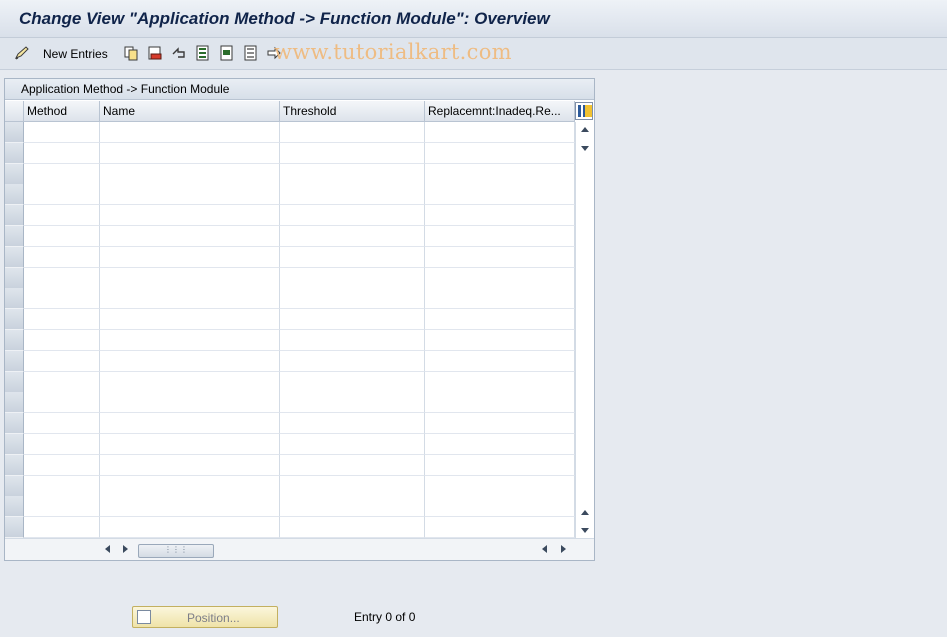 The image size is (947, 637). Describe the element at coordinates (584, 111) in the screenshot. I see `table-settings-icon` at that location.